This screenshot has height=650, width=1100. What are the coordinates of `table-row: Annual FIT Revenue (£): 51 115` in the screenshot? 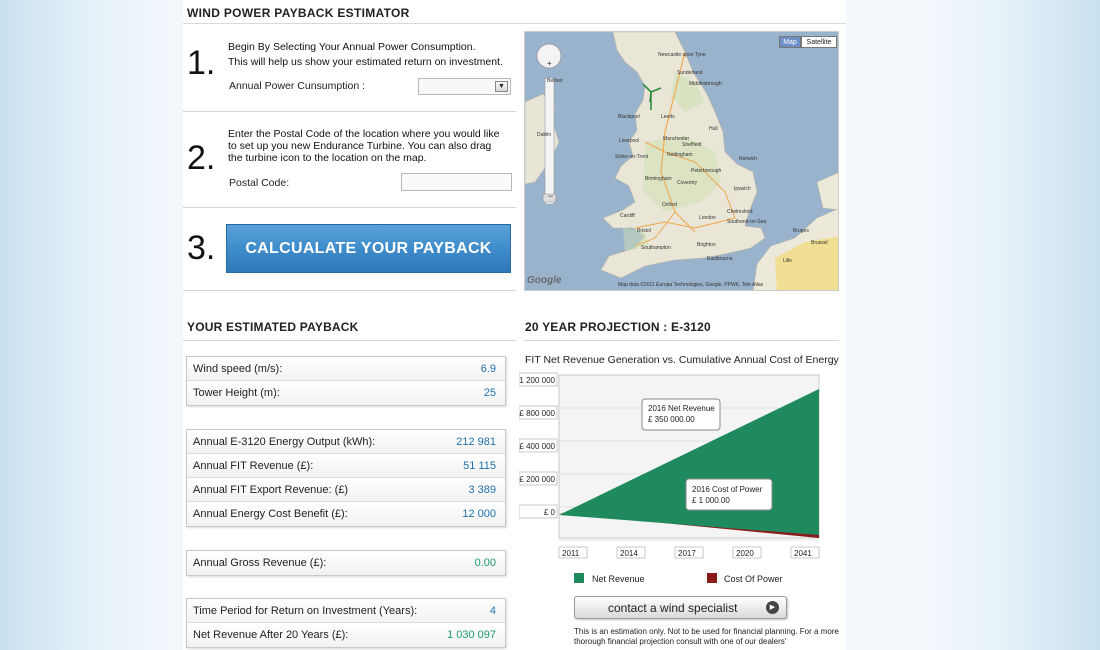 It's located at (346, 466).